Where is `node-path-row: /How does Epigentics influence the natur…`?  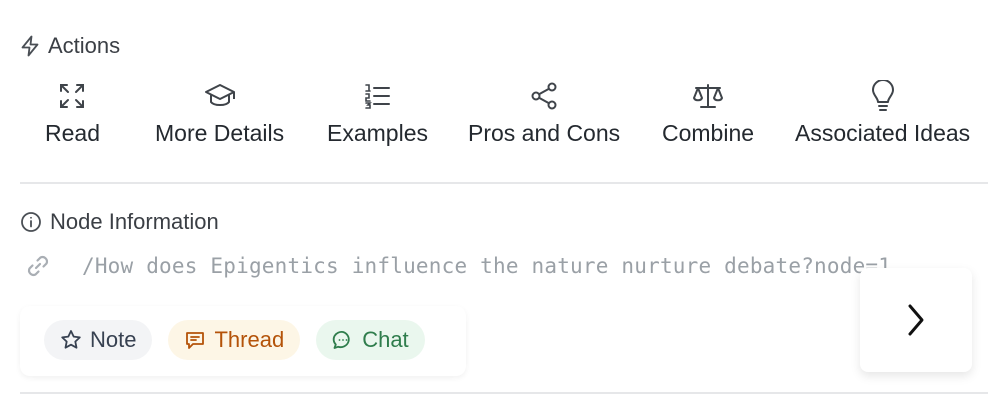
node-path-row: /How does Epigentics influence the natur… is located at coordinates (457, 266).